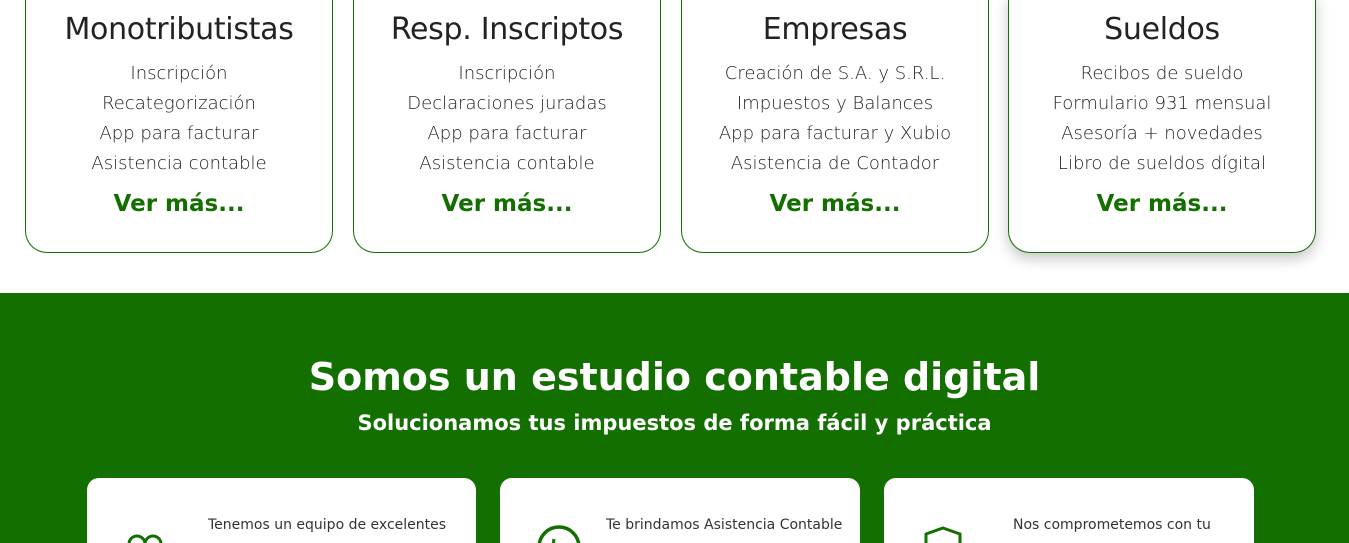 The width and height of the screenshot is (1349, 543). I want to click on feature-card-commitment: Nos comprometemos con tu, so click(1069, 510).